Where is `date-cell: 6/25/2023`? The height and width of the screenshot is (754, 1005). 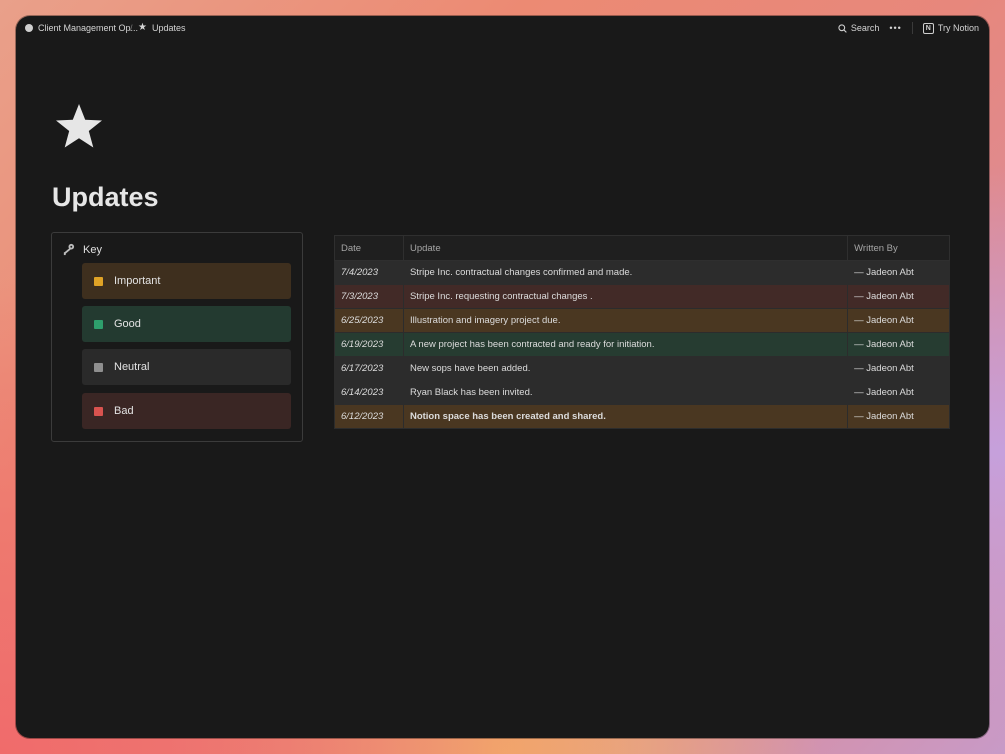 date-cell: 6/25/2023 is located at coordinates (369, 320).